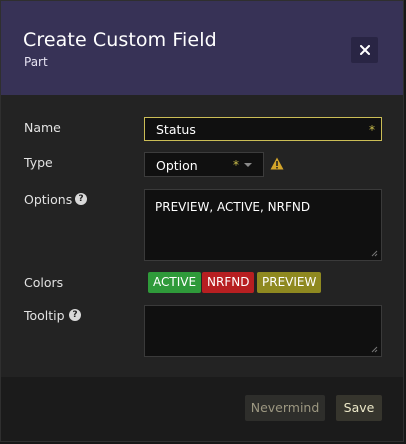 The image size is (406, 444). What do you see at coordinates (204, 164) in the screenshot?
I see `type-select: Option *` at bounding box center [204, 164].